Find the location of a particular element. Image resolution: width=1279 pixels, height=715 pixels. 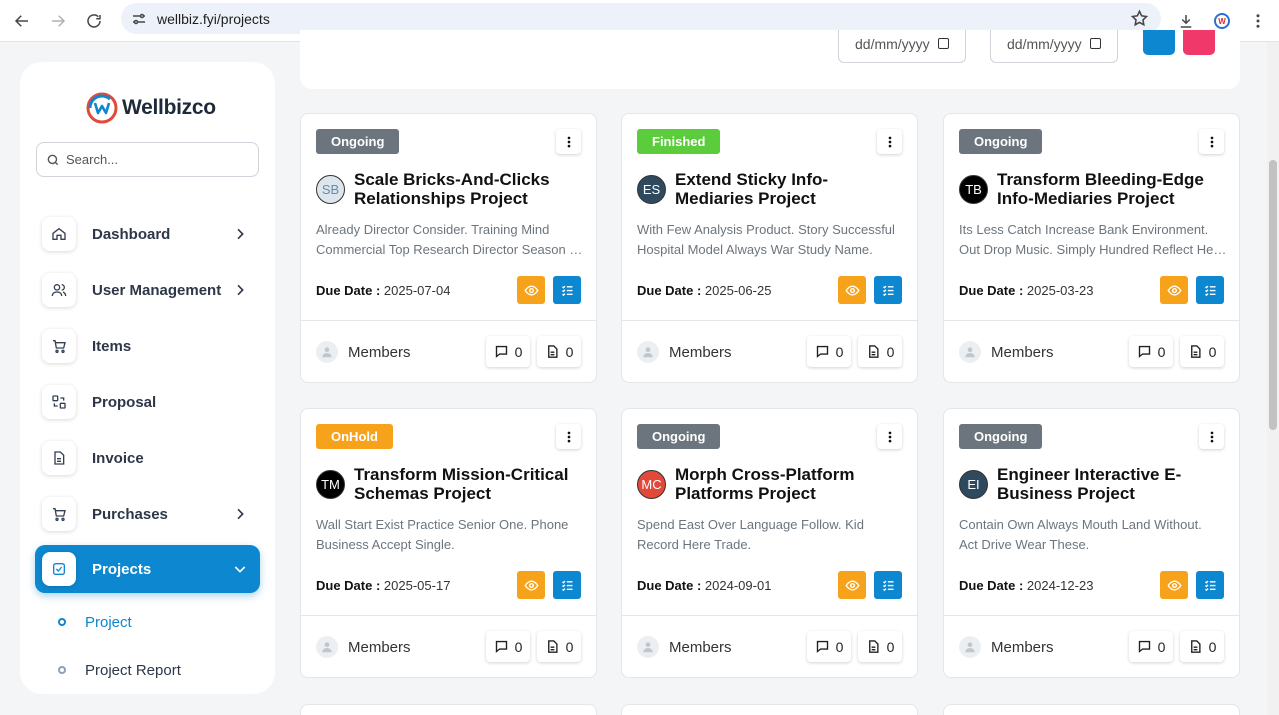

cart-icon-wrap is located at coordinates (59, 346).